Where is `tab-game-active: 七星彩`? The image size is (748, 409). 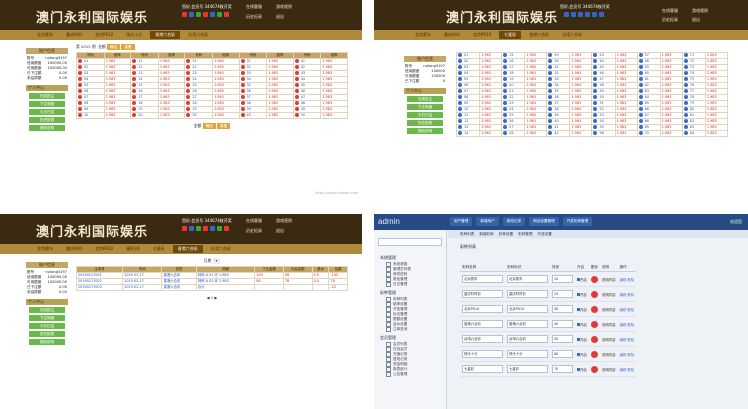 tab-game-active: 七星彩 is located at coordinates (510, 35).